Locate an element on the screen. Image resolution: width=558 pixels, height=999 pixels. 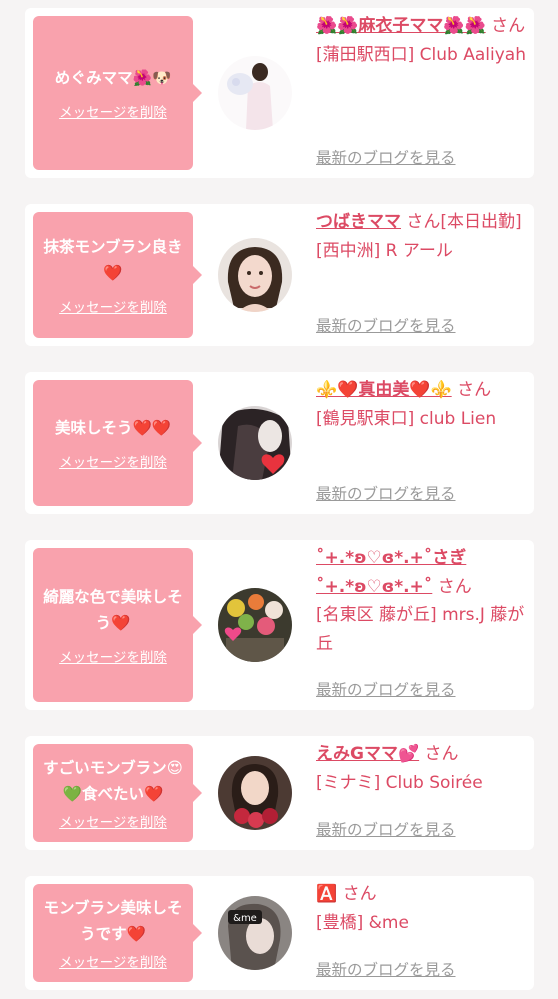
sender-info: 🅰️ さん [豊橋] &me is located at coordinates (423, 908).